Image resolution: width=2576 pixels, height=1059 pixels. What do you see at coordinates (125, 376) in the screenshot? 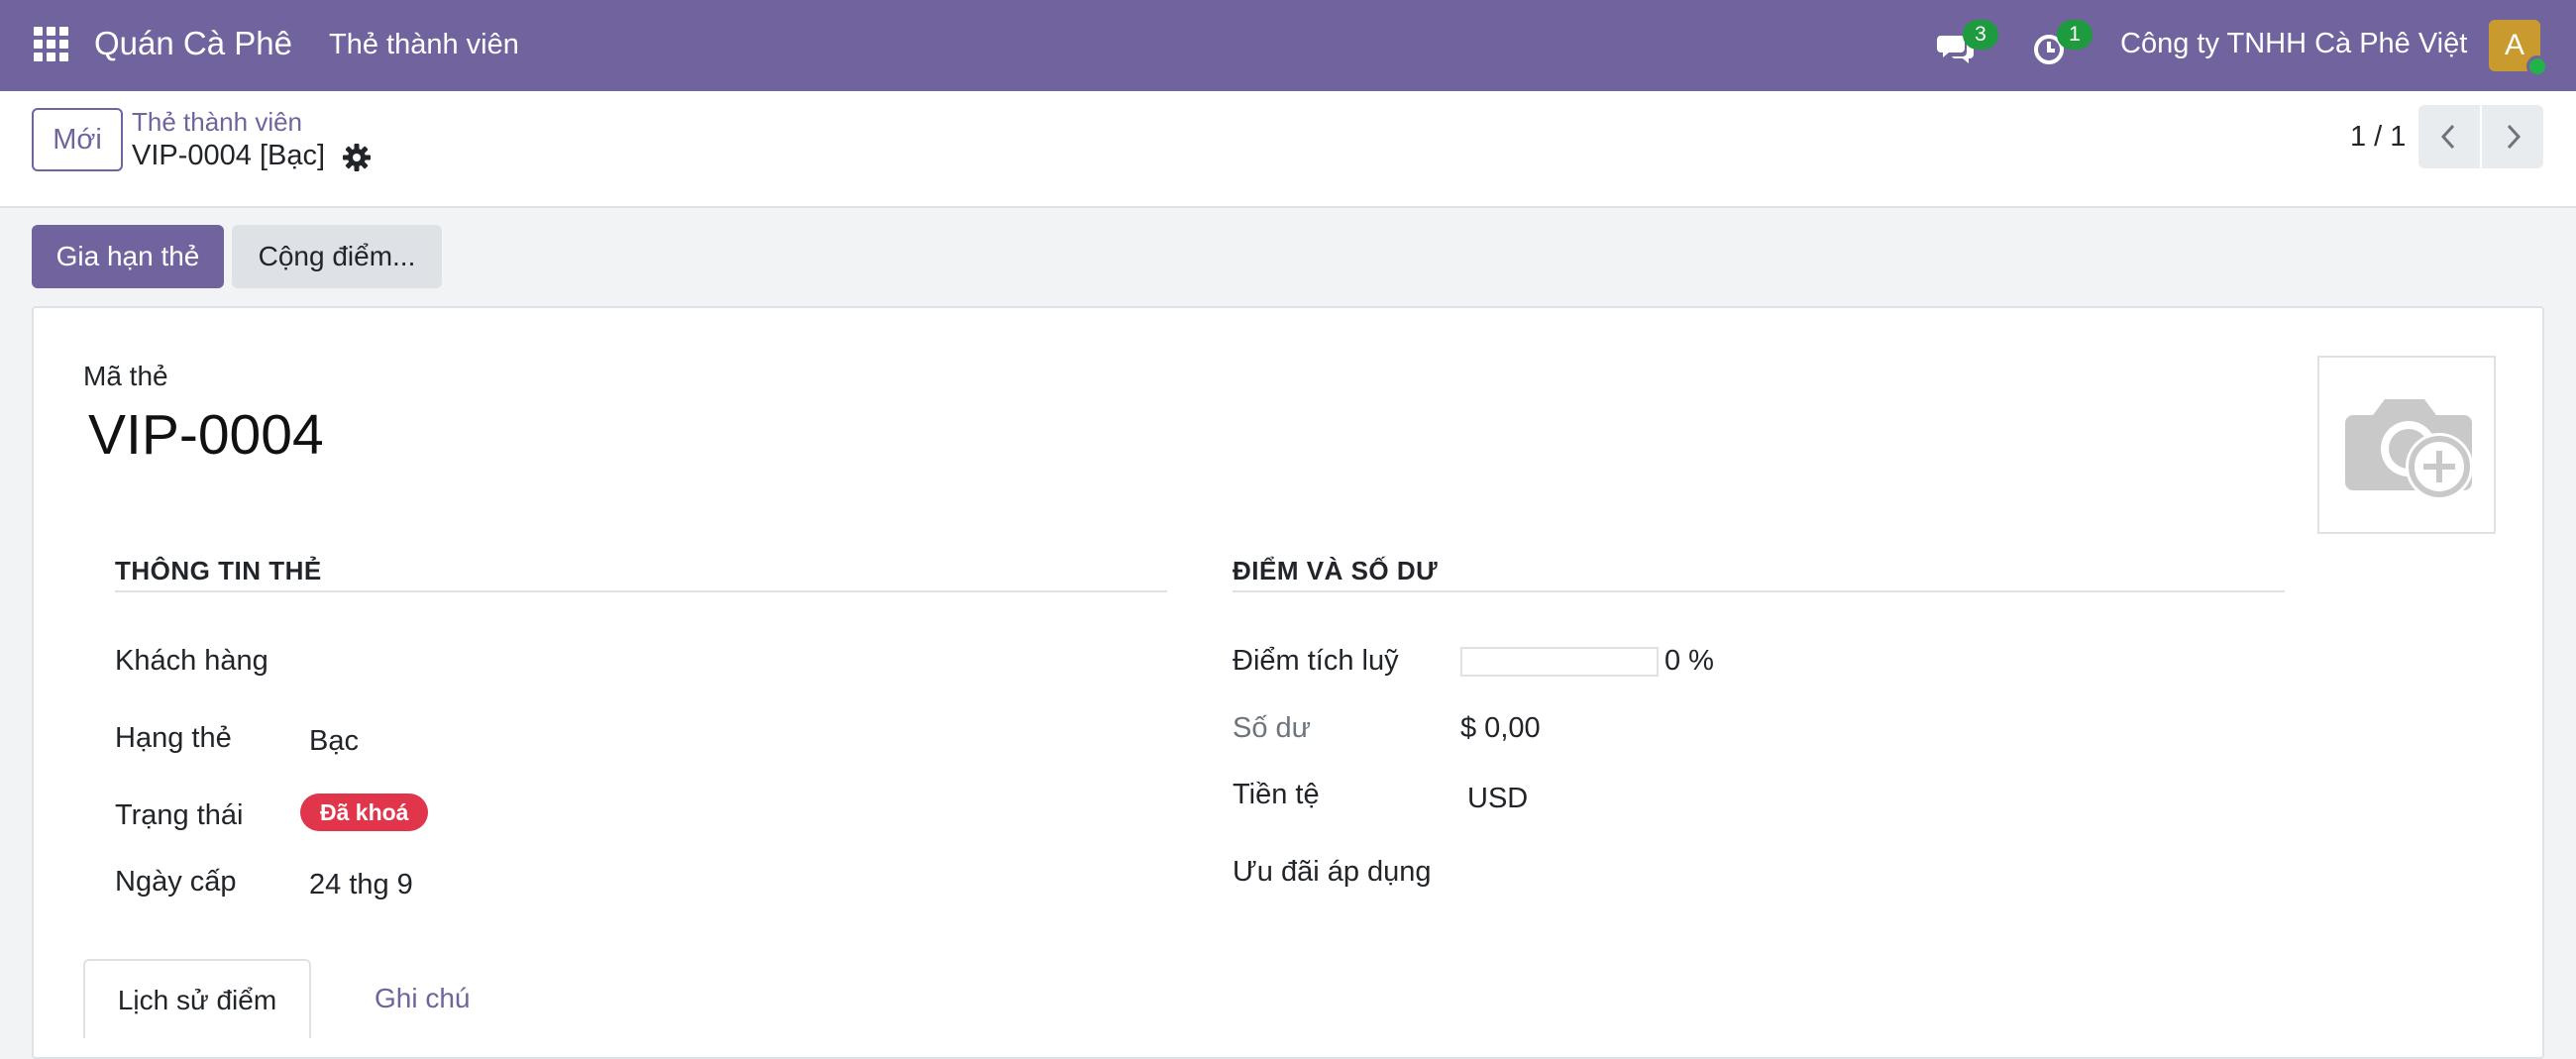
I see `card-code-label: Mã thẻ` at bounding box center [125, 376].